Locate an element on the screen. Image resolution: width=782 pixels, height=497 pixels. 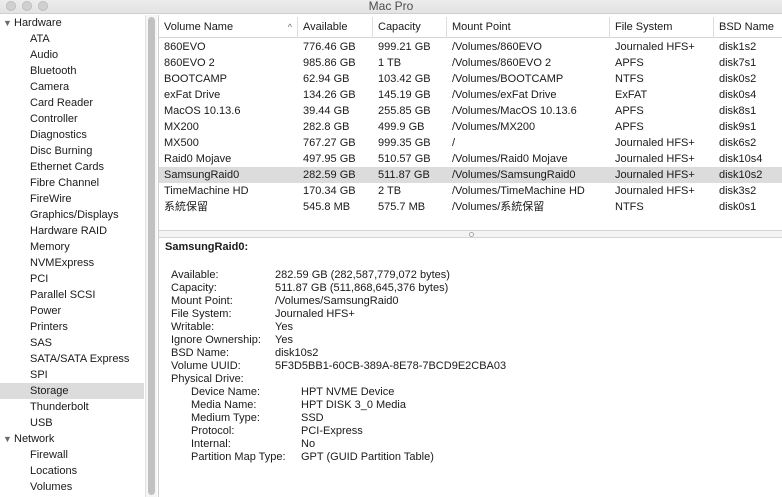
sidebar-item-memory: Memory is located at coordinates (72, 247).